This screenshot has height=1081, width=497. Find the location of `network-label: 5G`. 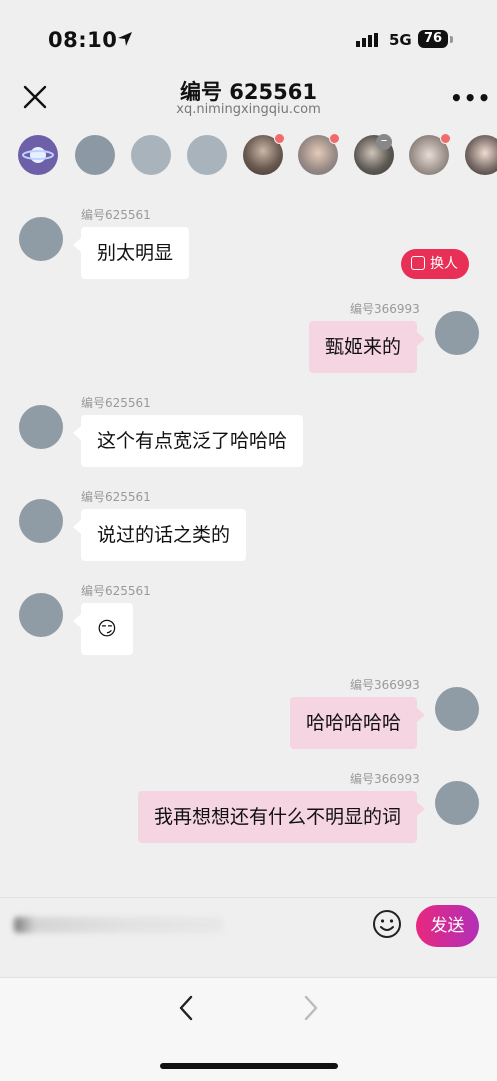

network-label: 5G is located at coordinates (400, 40).